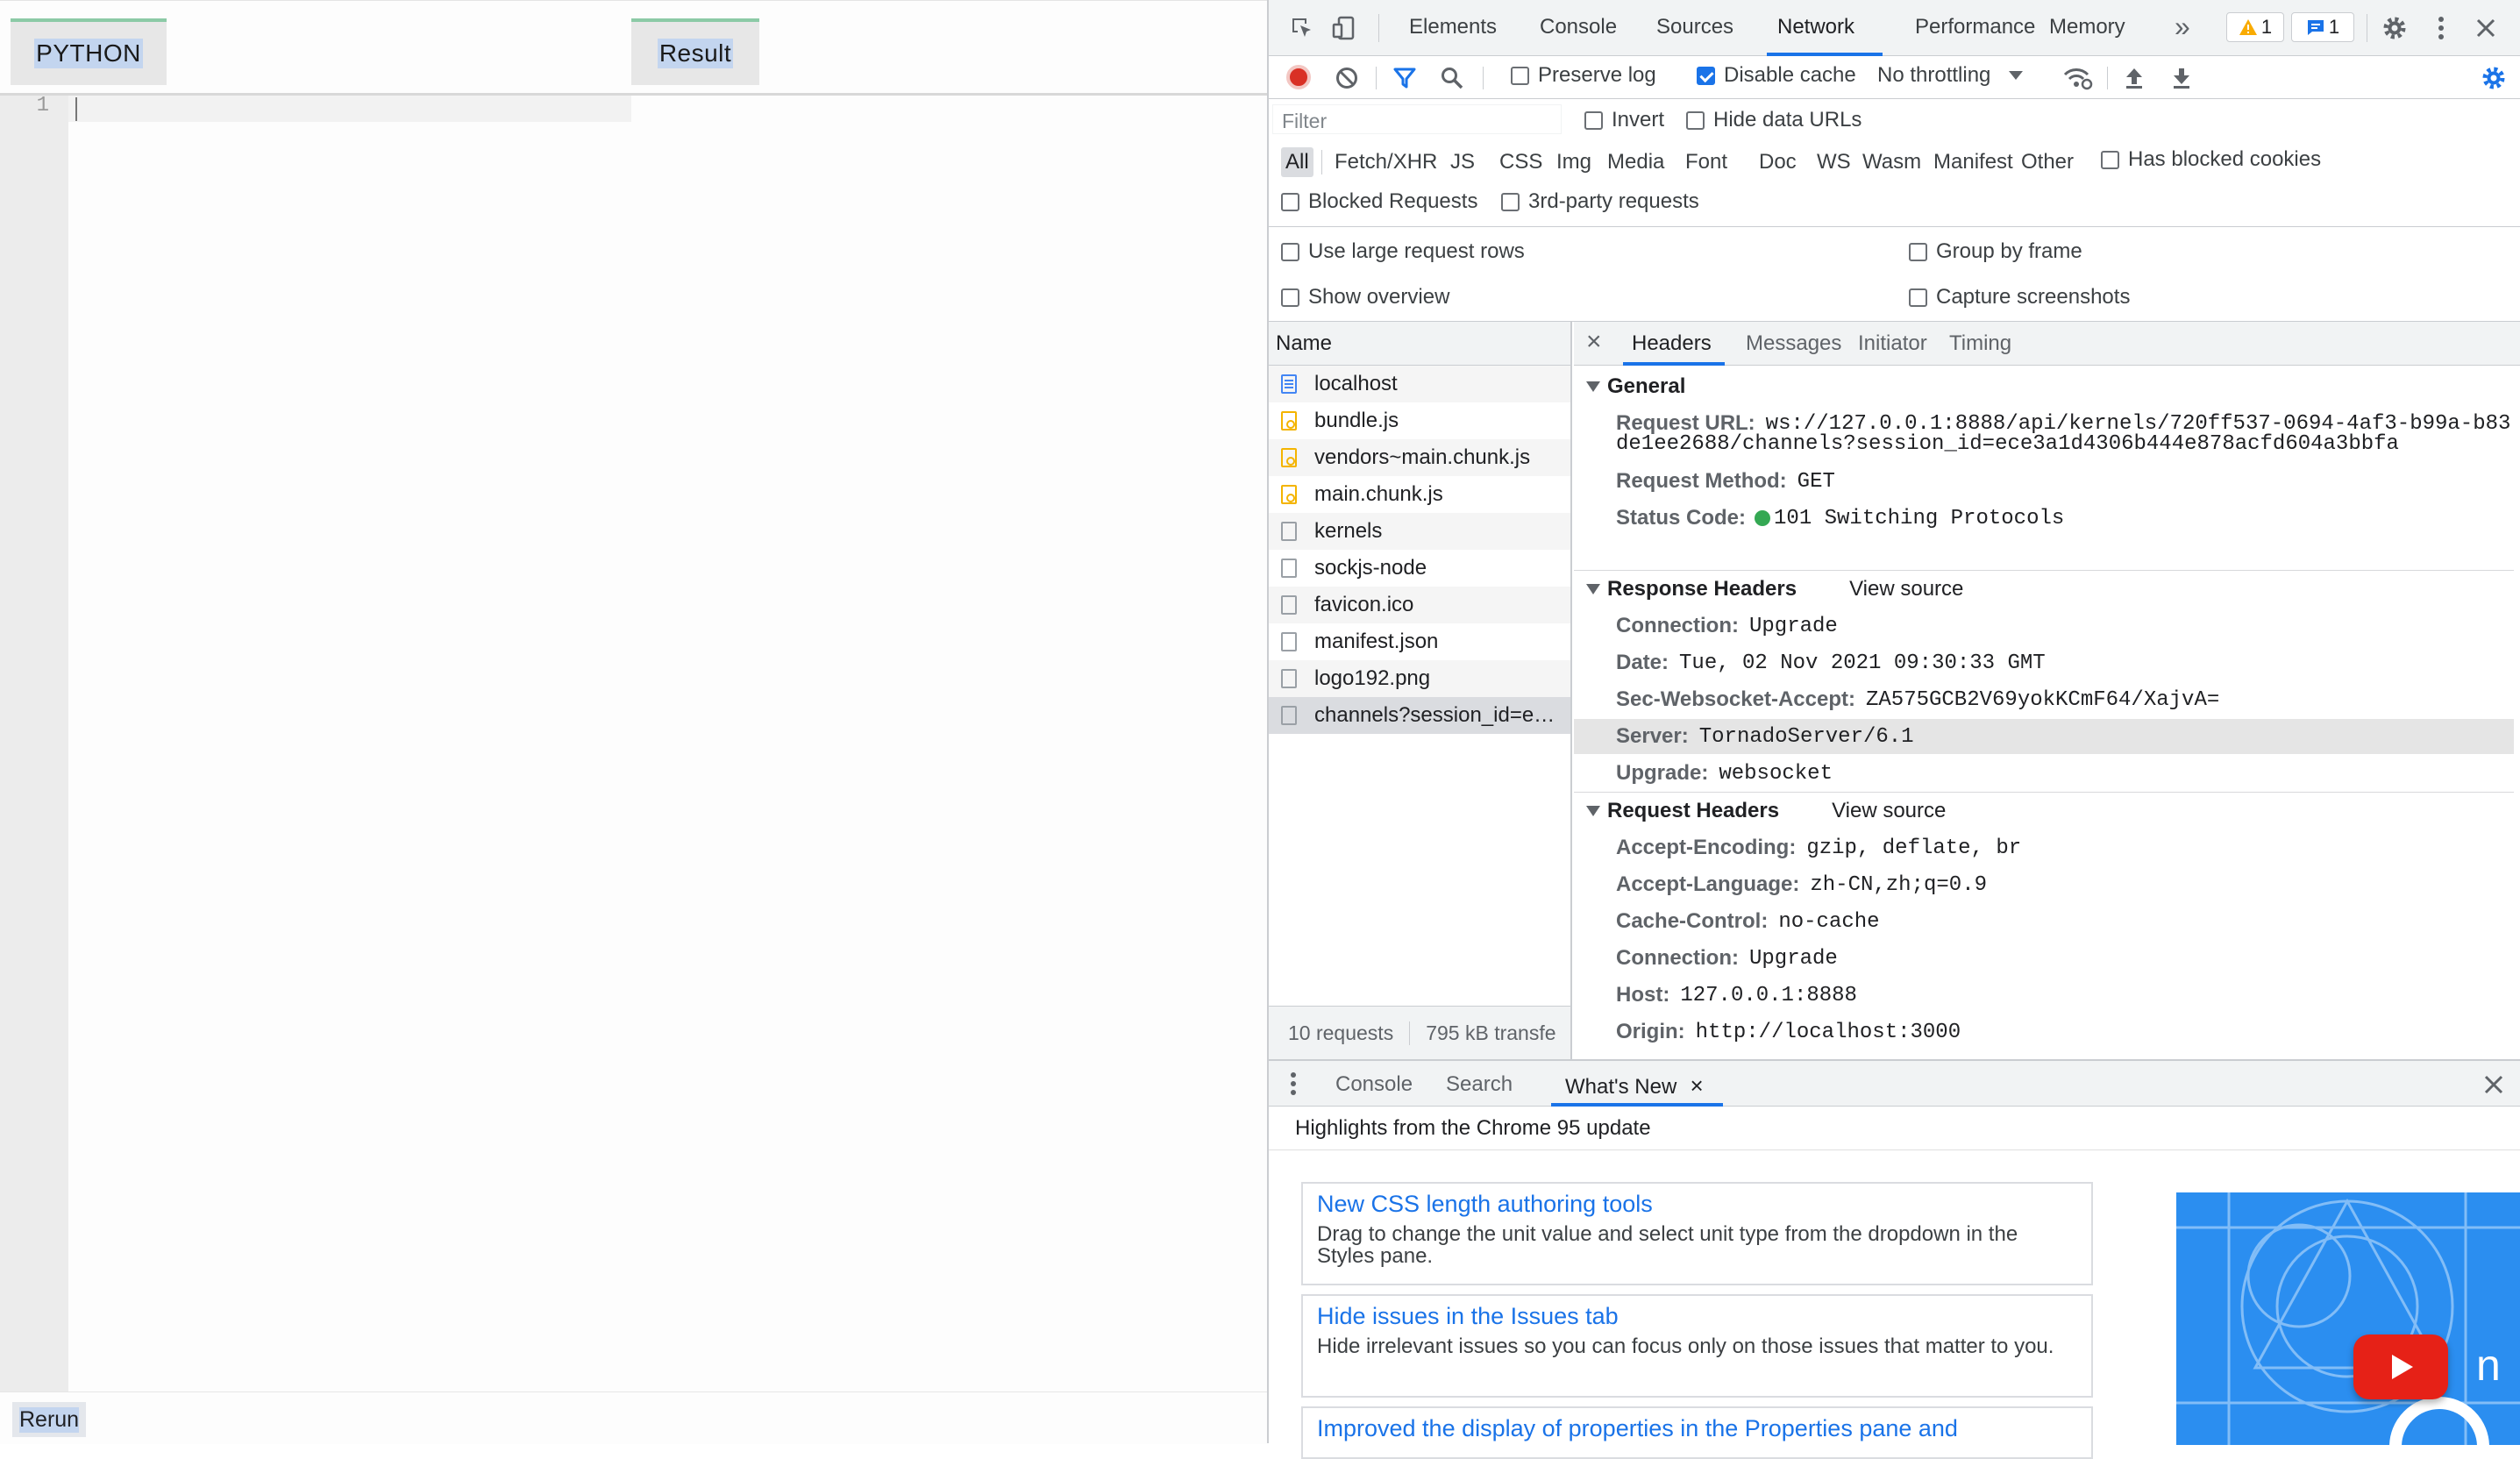  What do you see at coordinates (2044, 386) in the screenshot?
I see `general-section-toggle: General` at bounding box center [2044, 386].